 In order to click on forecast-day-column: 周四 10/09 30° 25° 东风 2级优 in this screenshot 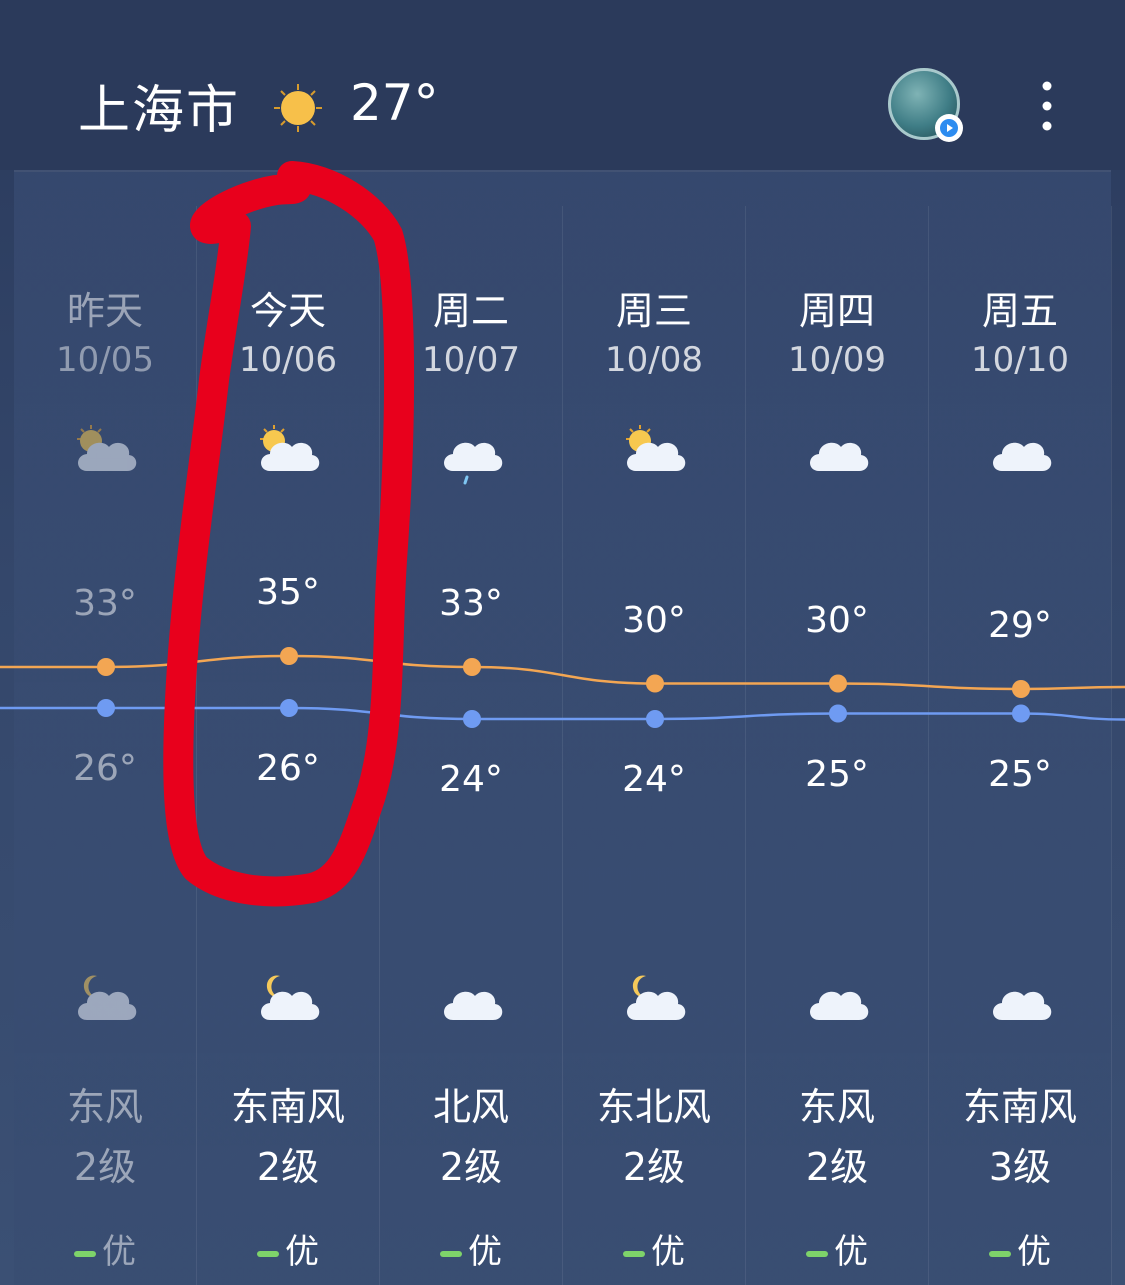, I will do `click(837, 745)`.